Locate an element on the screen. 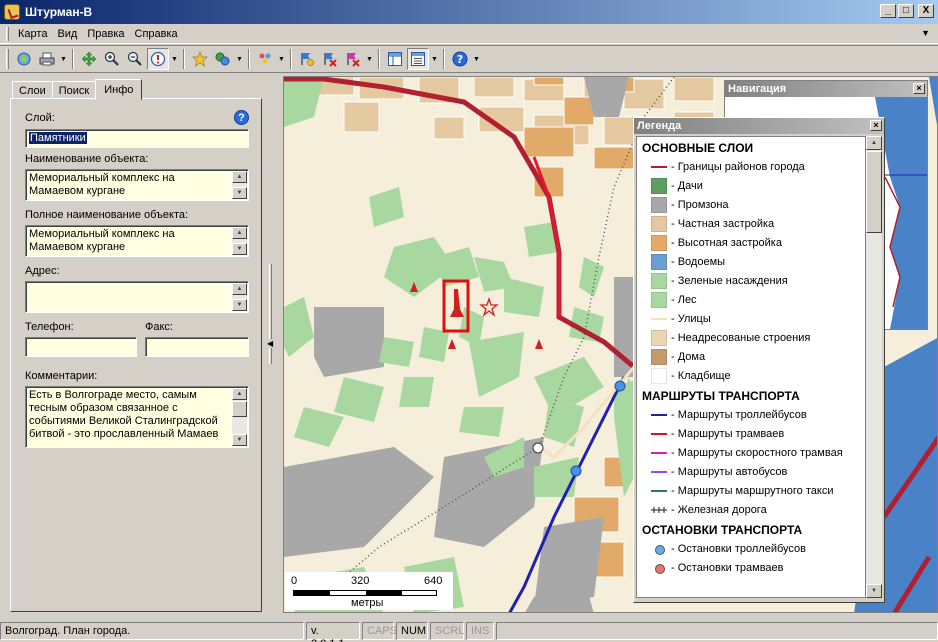 Image resolution: width=938 pixels, height=642 pixels. grid-view-button is located at coordinates (395, 59).